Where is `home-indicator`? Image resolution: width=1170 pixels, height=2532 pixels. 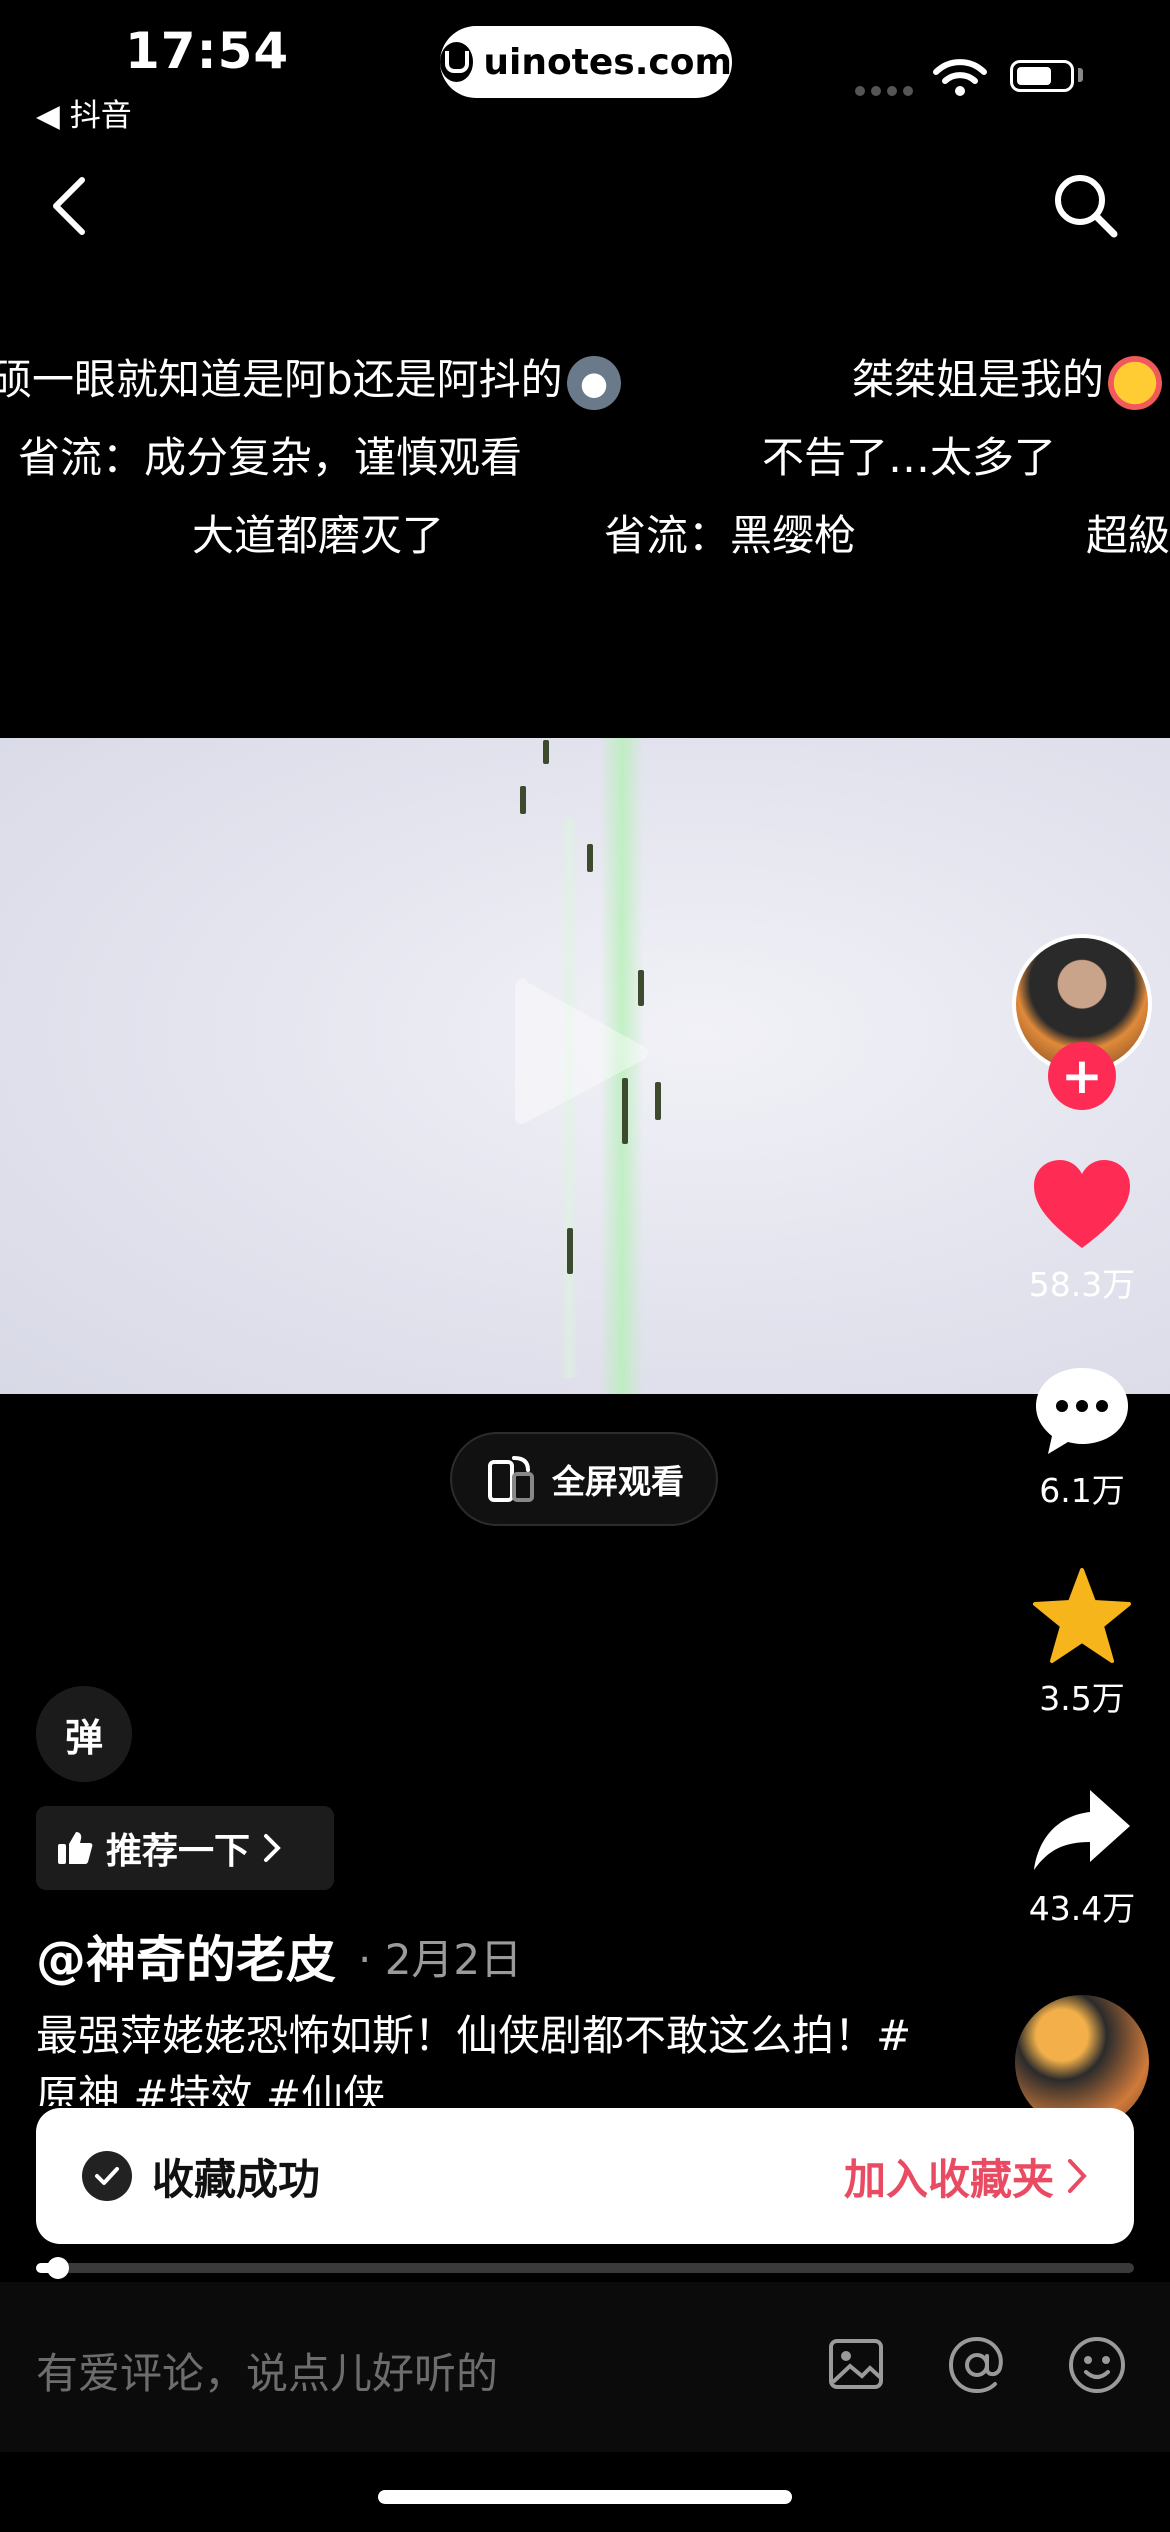 home-indicator is located at coordinates (585, 2497).